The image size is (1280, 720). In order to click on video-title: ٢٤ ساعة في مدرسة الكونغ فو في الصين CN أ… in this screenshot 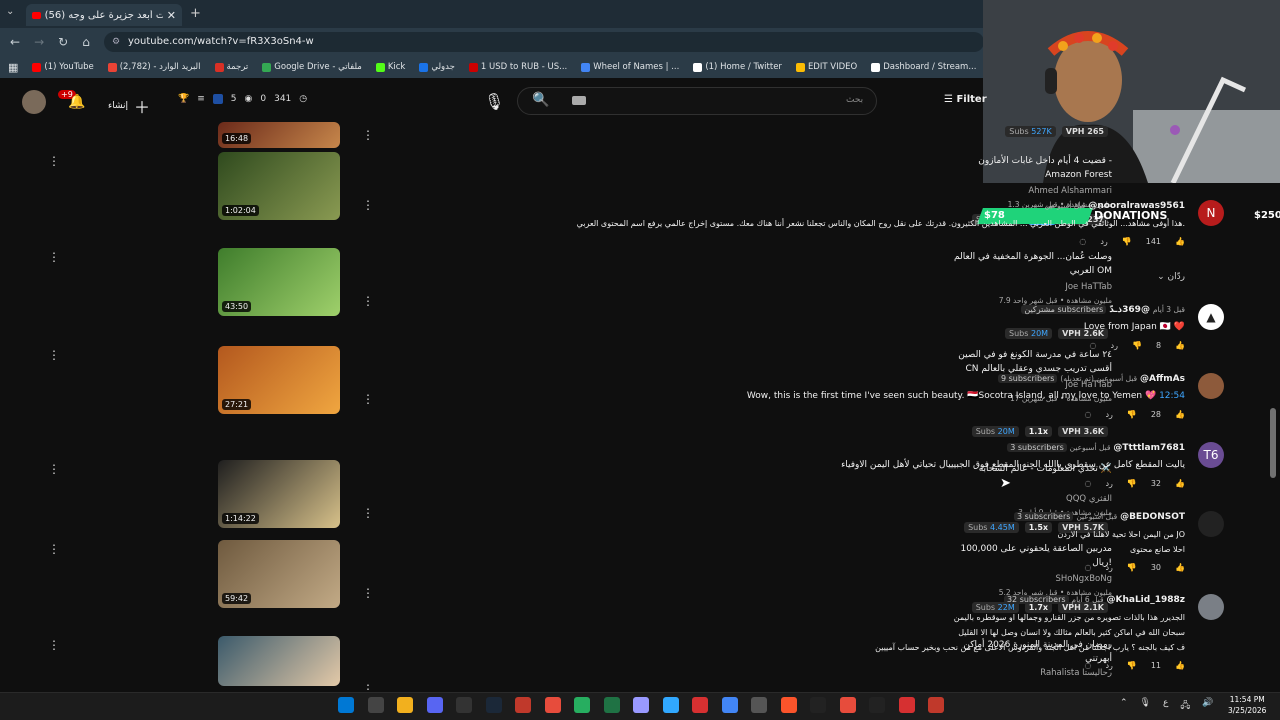, I will do `click(1032, 362)`.